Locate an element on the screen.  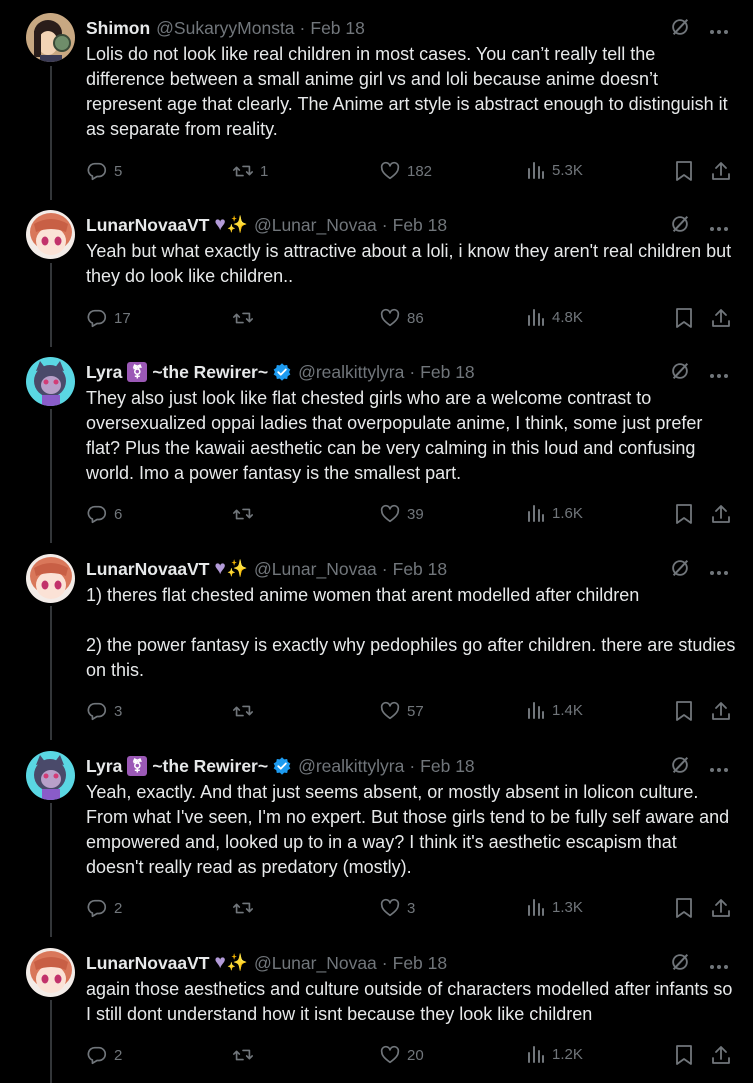
reply-button: 5 is located at coordinates (104, 171).